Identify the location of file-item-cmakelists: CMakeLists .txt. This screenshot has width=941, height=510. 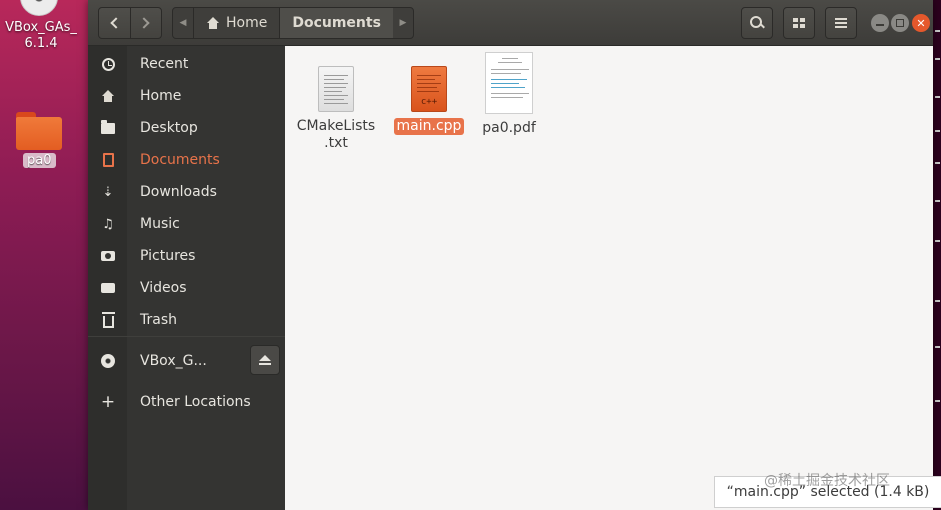
(336, 99).